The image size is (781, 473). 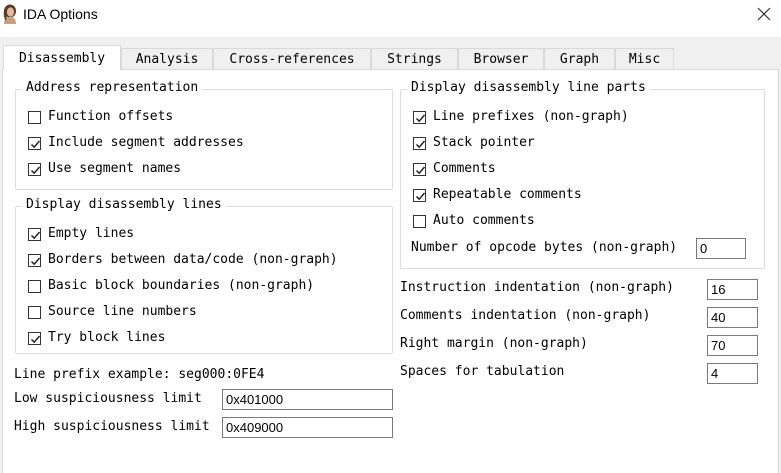 I want to click on line-prefix-example: Line prefix example: seg000:0FE4, so click(x=139, y=374).